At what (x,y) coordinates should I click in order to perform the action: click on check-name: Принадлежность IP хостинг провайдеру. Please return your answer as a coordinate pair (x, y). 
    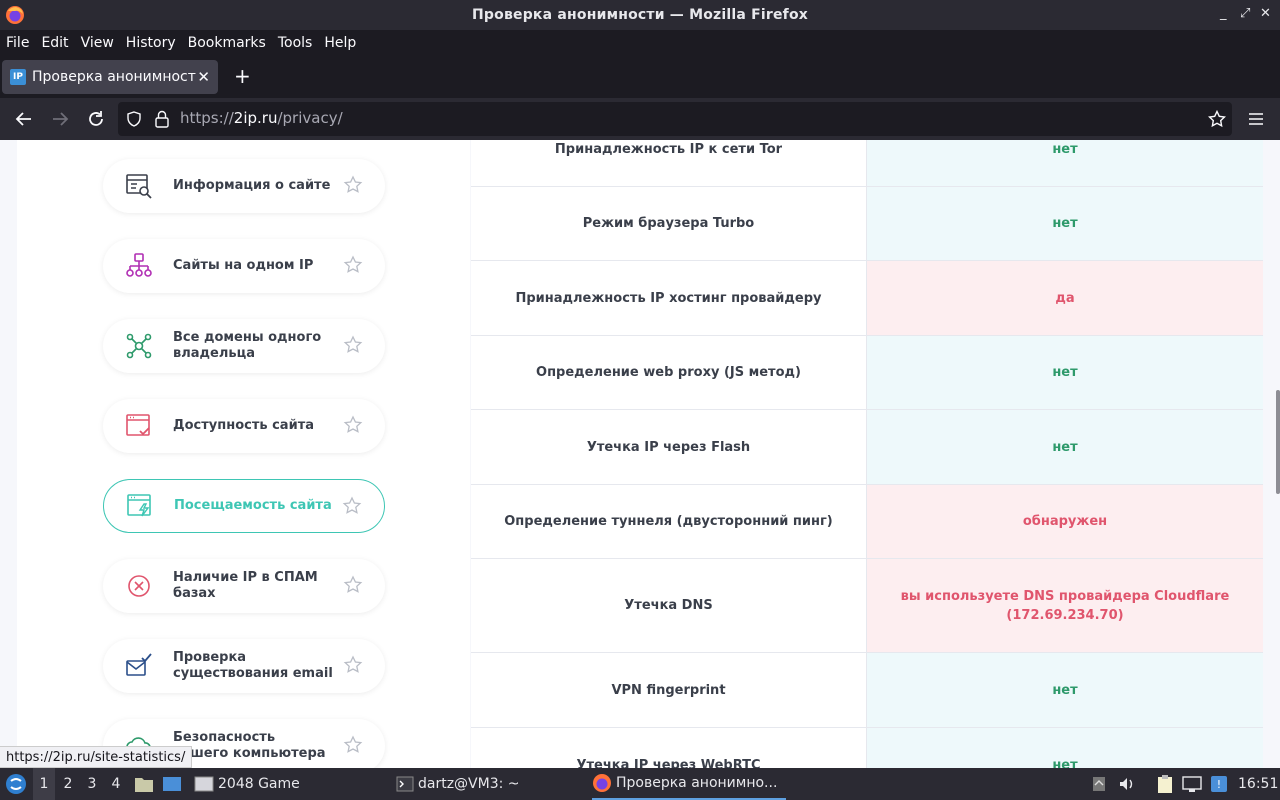
    Looking at the image, I should click on (669, 298).